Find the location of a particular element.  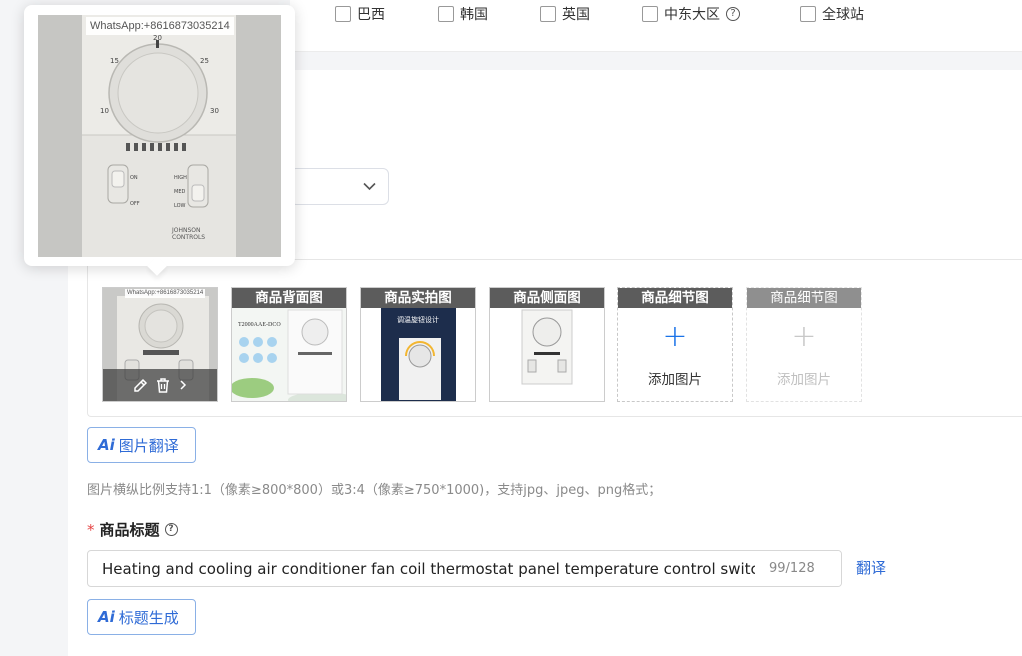

translate-link: 翻译 is located at coordinates (871, 567).